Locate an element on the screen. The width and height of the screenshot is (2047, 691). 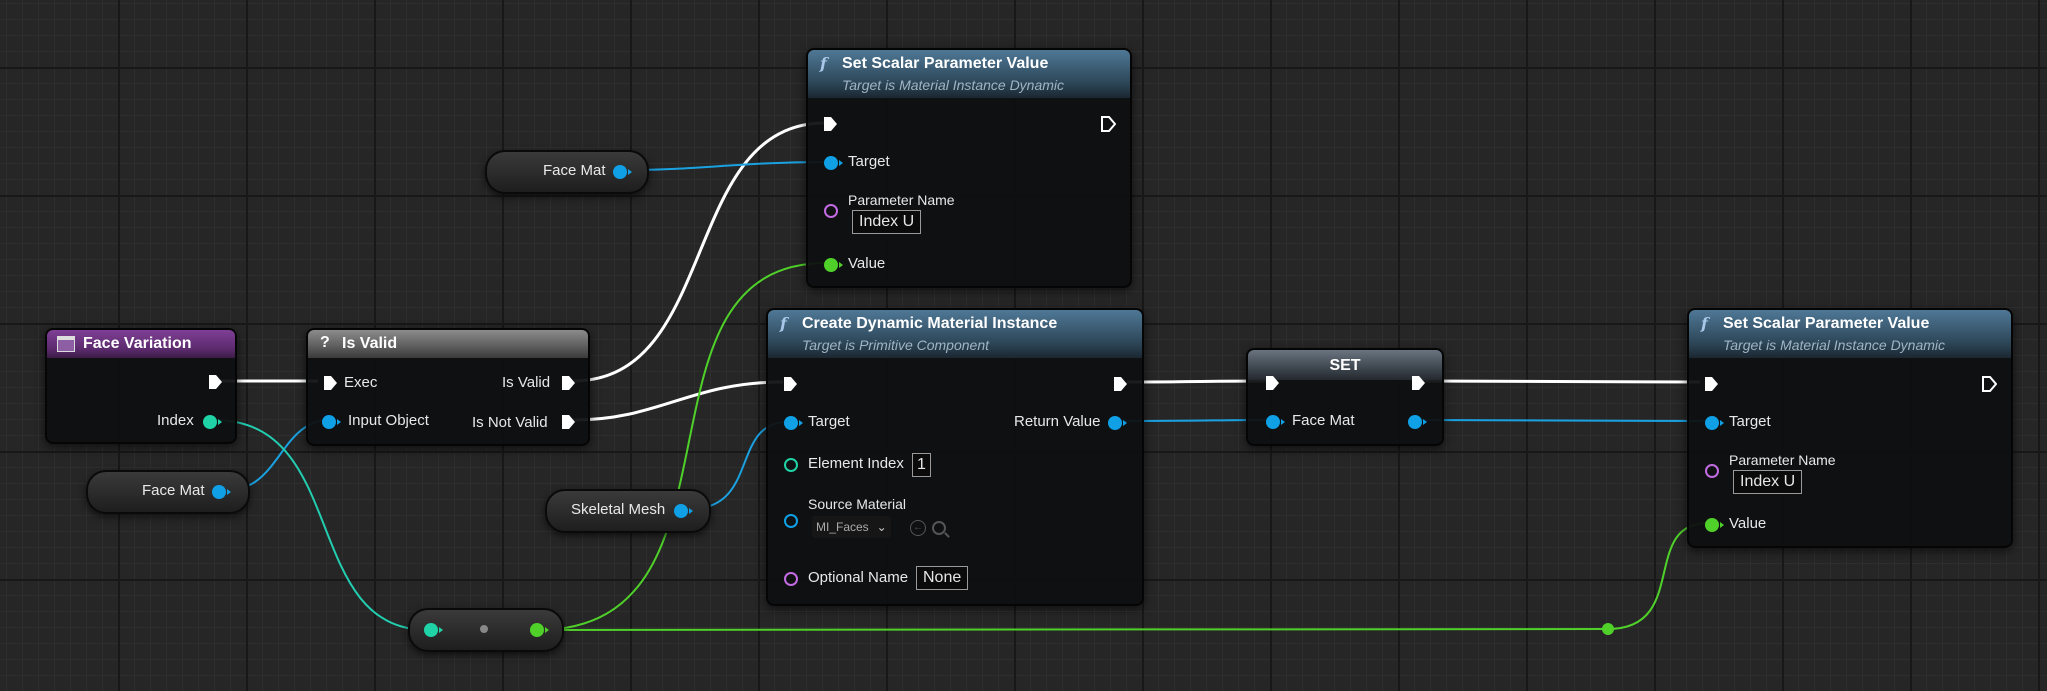
element-index-pin is located at coordinates (791, 465).